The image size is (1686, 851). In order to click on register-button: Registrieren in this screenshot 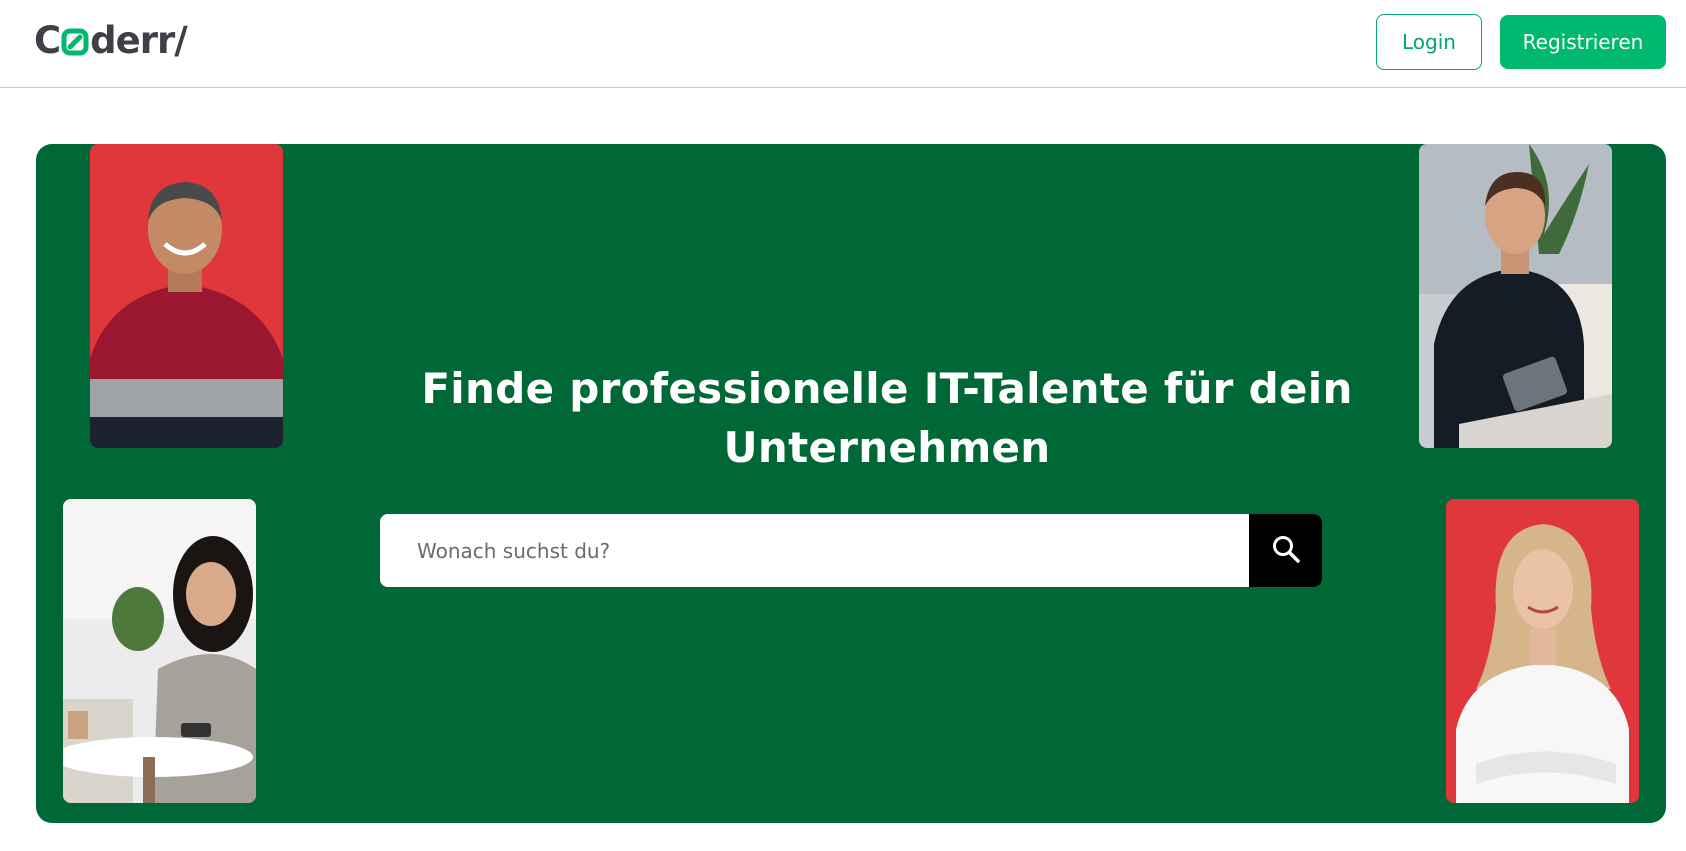, I will do `click(1583, 42)`.